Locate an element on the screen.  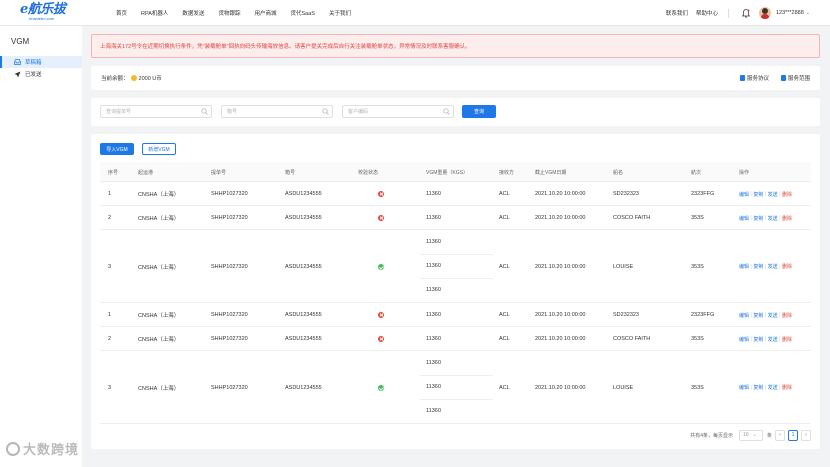
pagination-unit: 条 is located at coordinates (769, 435).